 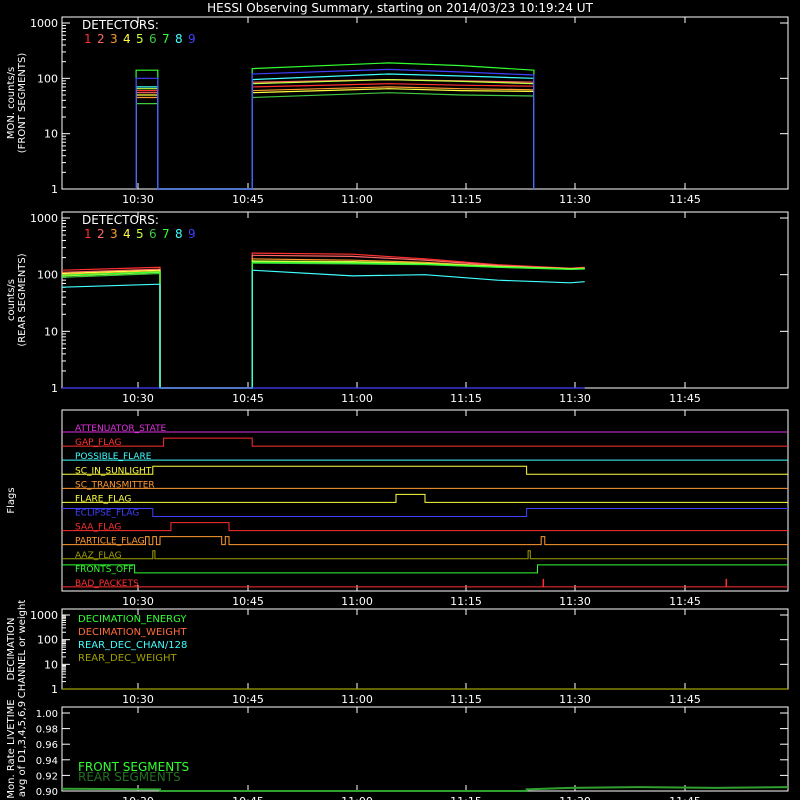 I want to click on rear-legend-item: 8, so click(x=179, y=234).